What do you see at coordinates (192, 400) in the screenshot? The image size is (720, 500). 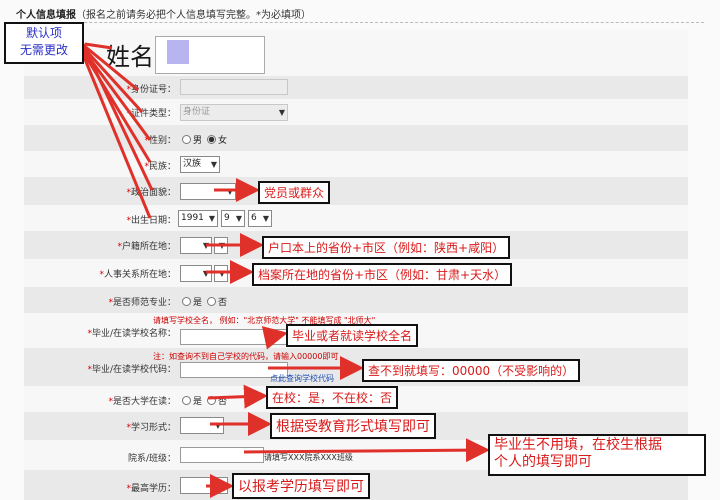 I see `in-school-yes-option: 是` at bounding box center [192, 400].